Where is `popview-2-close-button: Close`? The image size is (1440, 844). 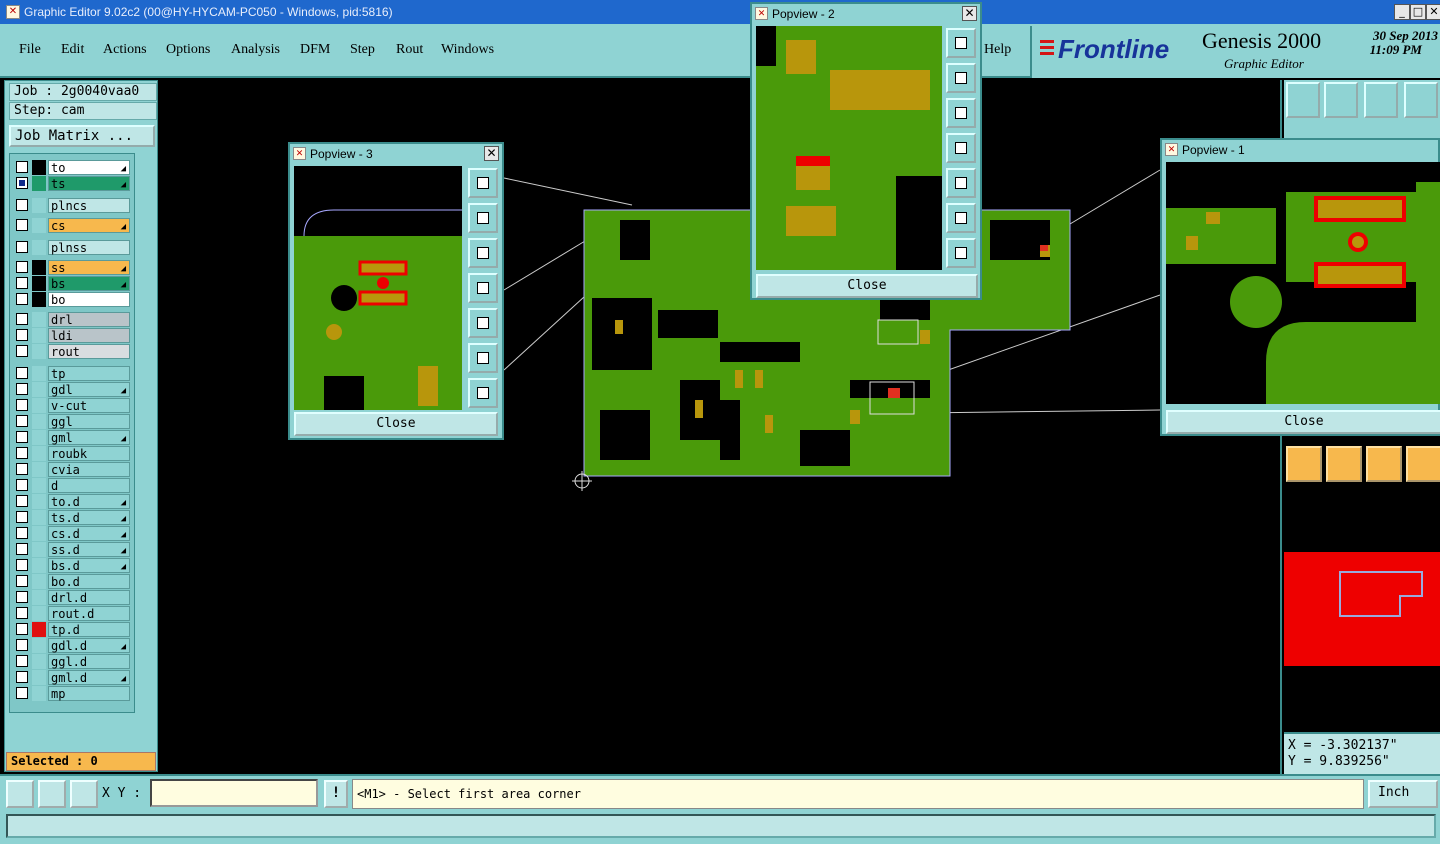
popview-2-close-button: Close is located at coordinates (867, 286).